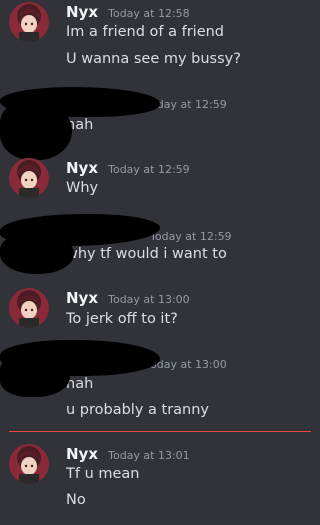 The height and width of the screenshot is (525, 320). I want to click on timestamp: oday at 13:00, so click(188, 364).